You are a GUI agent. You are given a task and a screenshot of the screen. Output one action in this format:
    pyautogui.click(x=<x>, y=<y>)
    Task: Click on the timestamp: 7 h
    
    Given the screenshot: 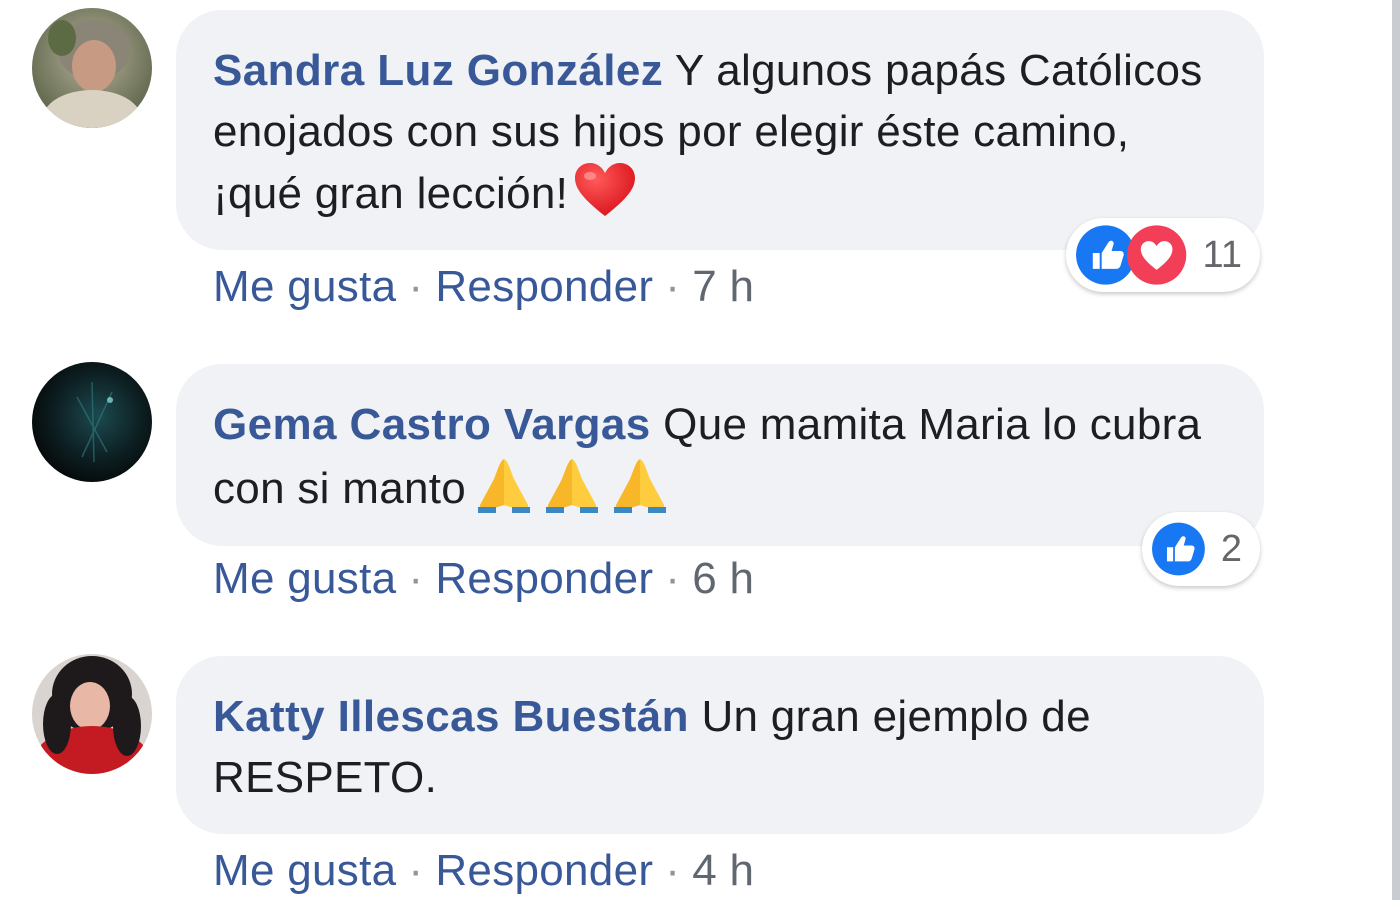 What is the action you would take?
    pyautogui.click(x=723, y=286)
    